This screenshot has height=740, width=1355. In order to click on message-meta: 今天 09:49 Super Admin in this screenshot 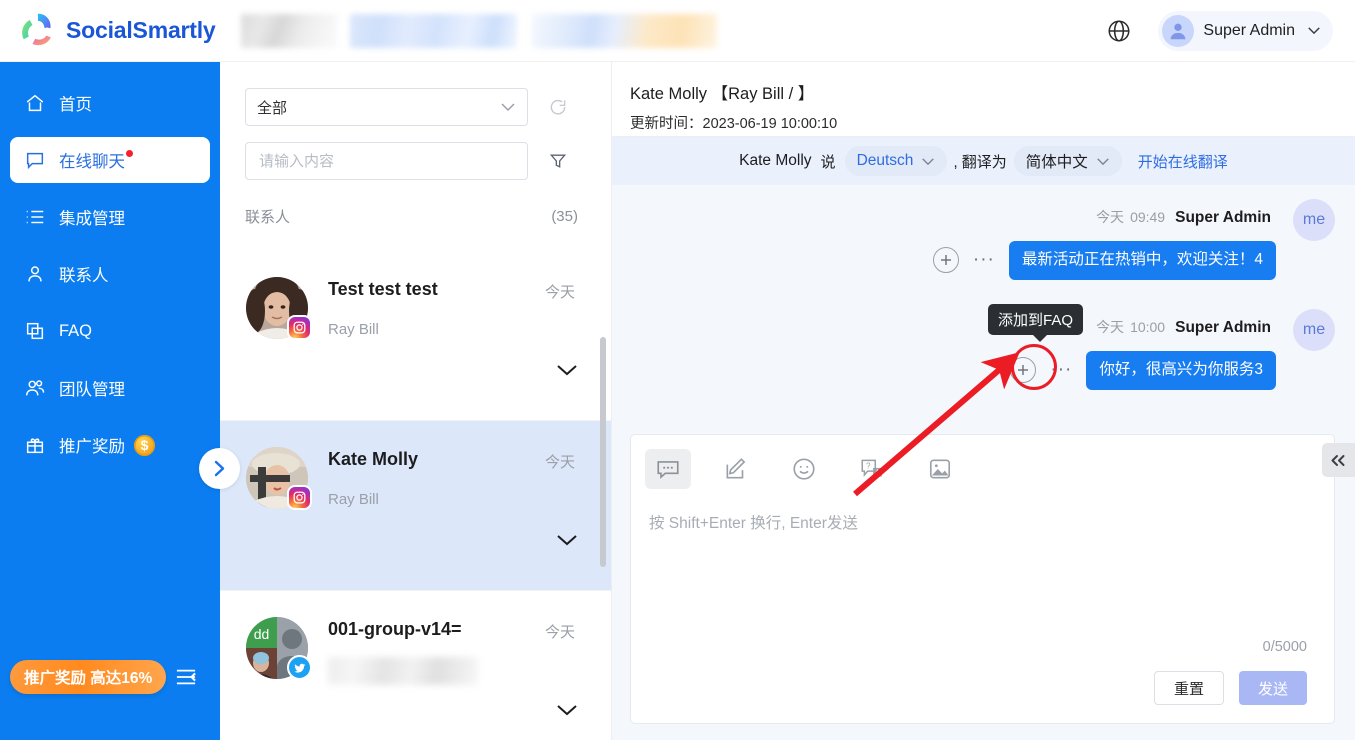, I will do `click(1183, 217)`.